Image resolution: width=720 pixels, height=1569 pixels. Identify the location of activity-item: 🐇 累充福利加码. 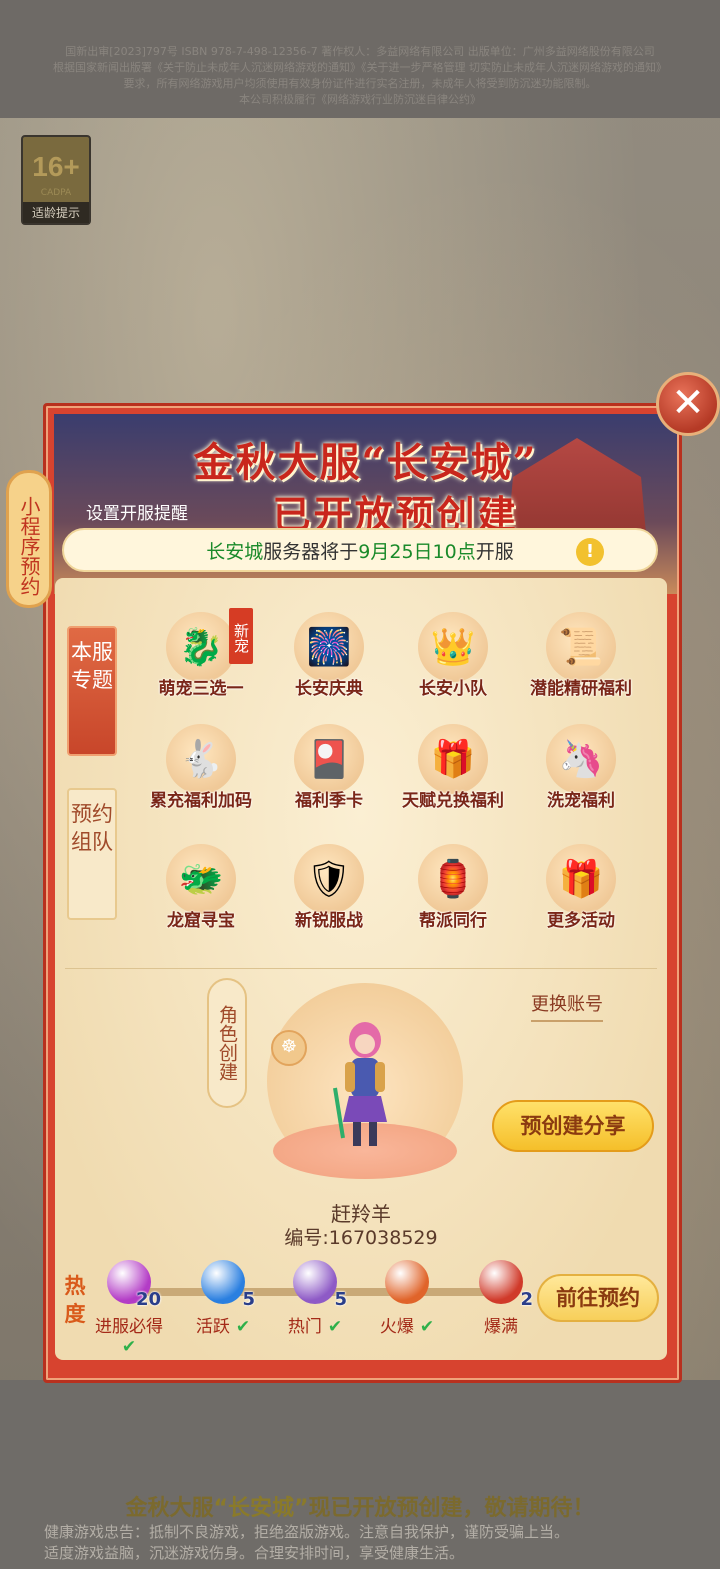
(201, 769).